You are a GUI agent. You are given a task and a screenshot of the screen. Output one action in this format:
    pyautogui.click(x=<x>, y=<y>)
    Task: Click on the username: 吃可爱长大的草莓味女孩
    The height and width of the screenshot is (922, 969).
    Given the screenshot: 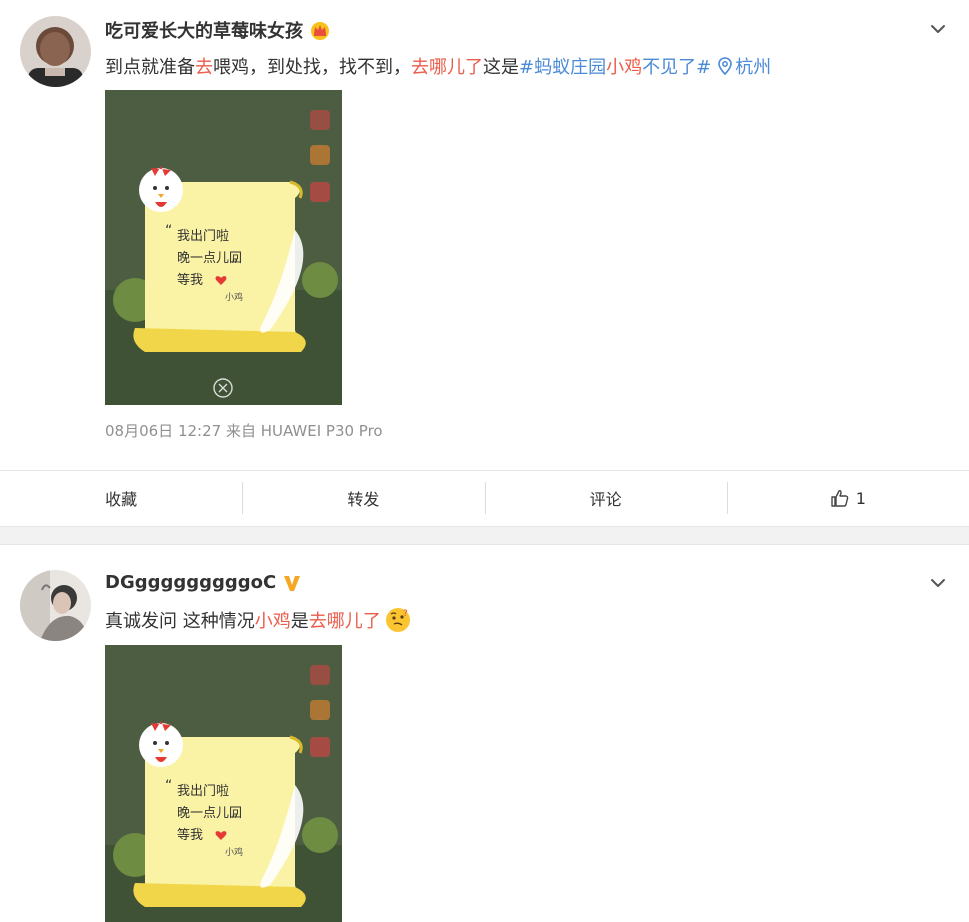 What is the action you would take?
    pyautogui.click(x=218, y=30)
    